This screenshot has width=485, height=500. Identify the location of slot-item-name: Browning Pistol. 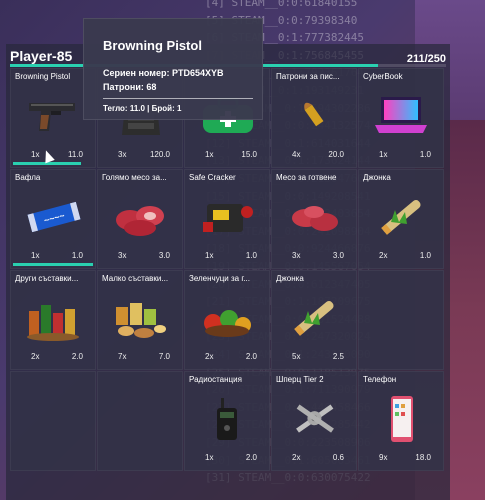
(43, 76).